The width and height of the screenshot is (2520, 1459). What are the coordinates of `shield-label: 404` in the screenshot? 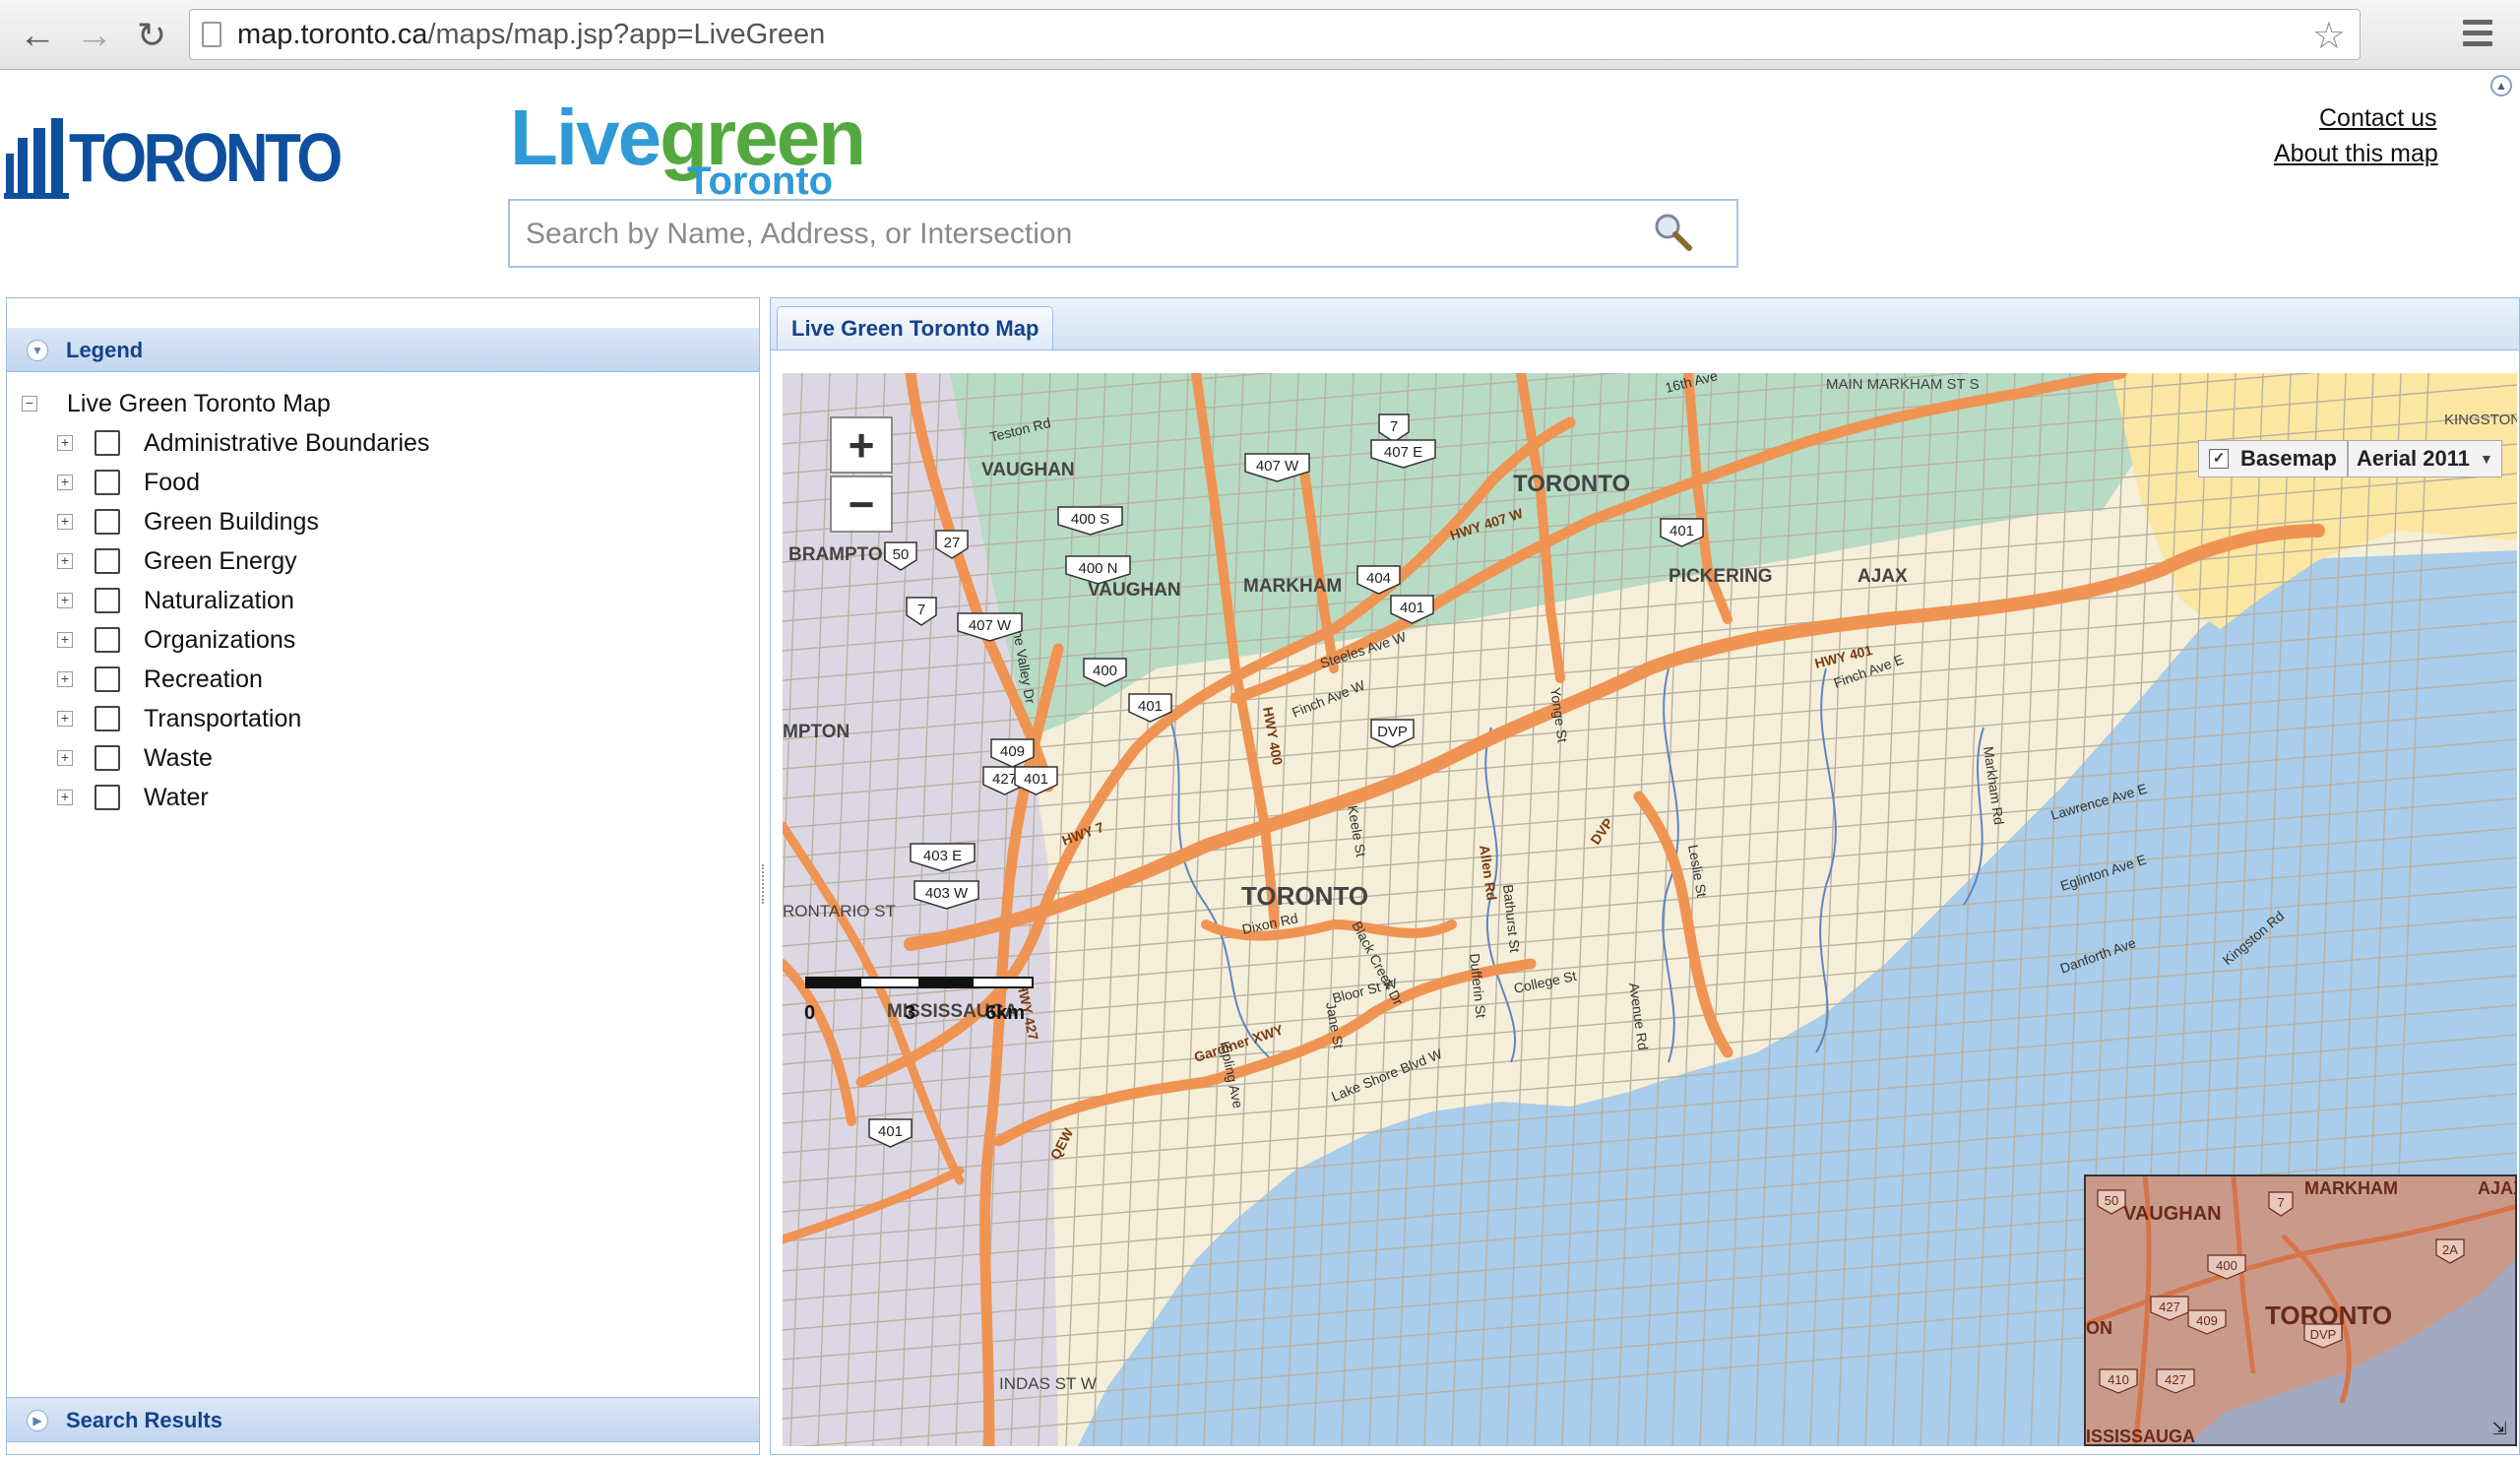 It's located at (1378, 578).